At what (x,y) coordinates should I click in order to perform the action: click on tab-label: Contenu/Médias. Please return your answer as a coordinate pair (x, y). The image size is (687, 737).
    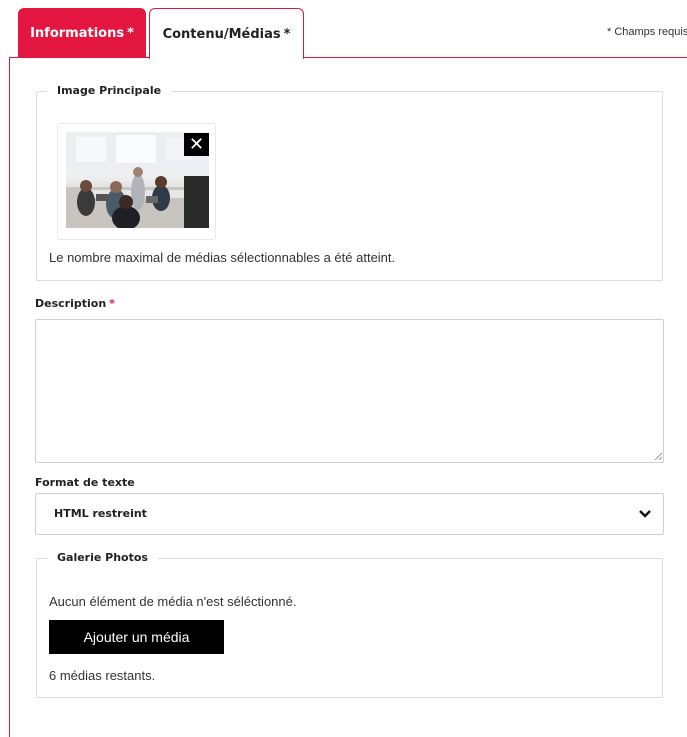
    Looking at the image, I should click on (221, 34).